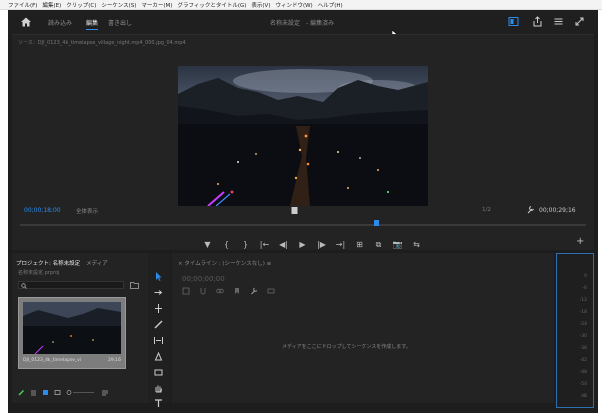  Describe the element at coordinates (583, 324) in the screenshot. I see `meter-label: -24` at that location.